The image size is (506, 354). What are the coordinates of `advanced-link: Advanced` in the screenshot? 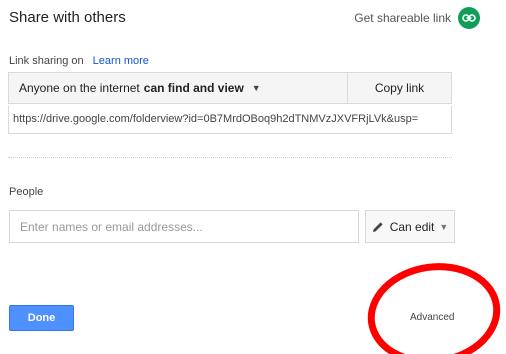 It's located at (432, 317).